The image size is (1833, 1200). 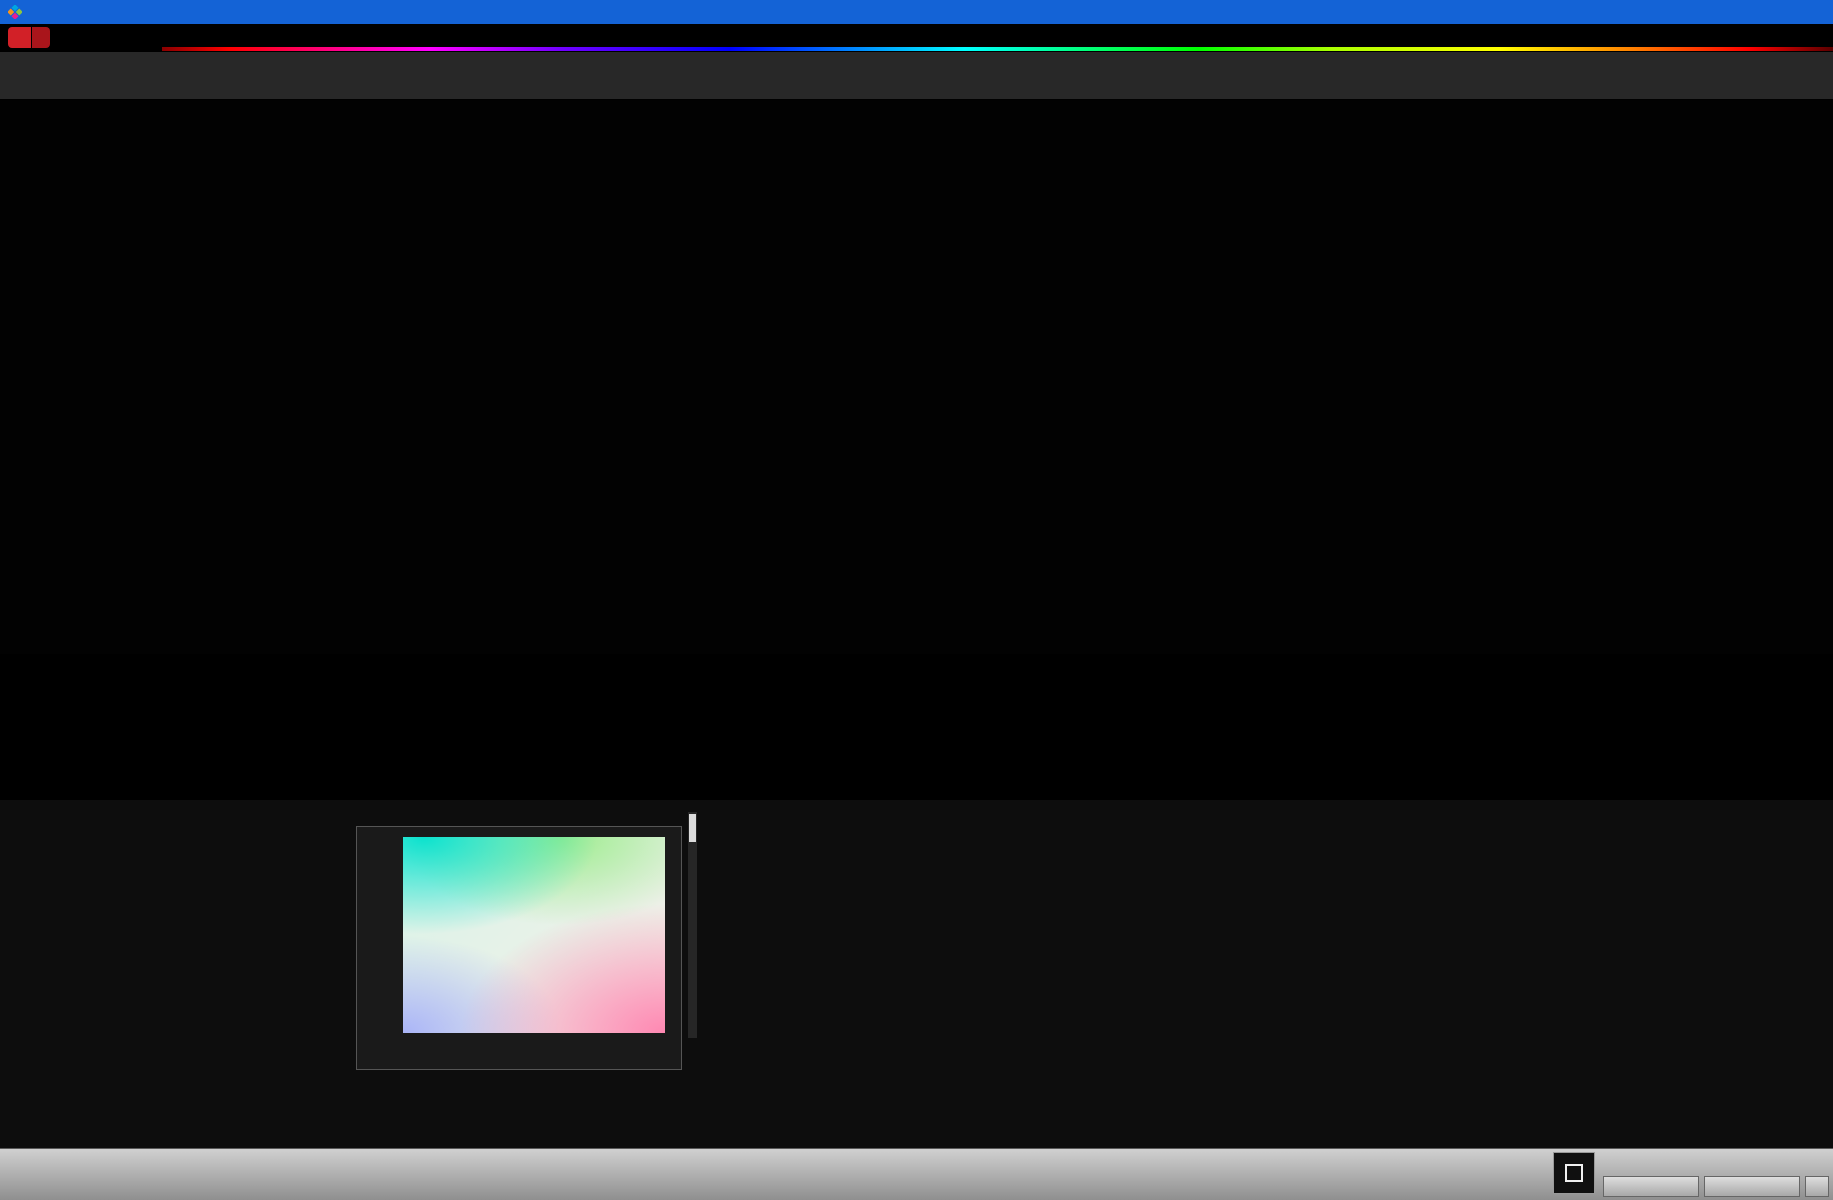 What do you see at coordinates (692, 925) in the screenshot?
I see `table-scrollbar` at bounding box center [692, 925].